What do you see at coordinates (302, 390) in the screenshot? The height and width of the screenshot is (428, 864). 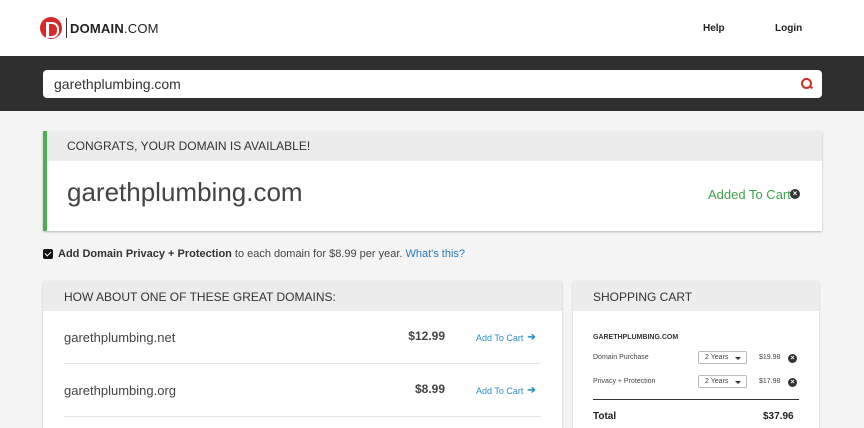 I see `suggestion-row: garethplumbing.org $8.99 Add To Cart ➔` at bounding box center [302, 390].